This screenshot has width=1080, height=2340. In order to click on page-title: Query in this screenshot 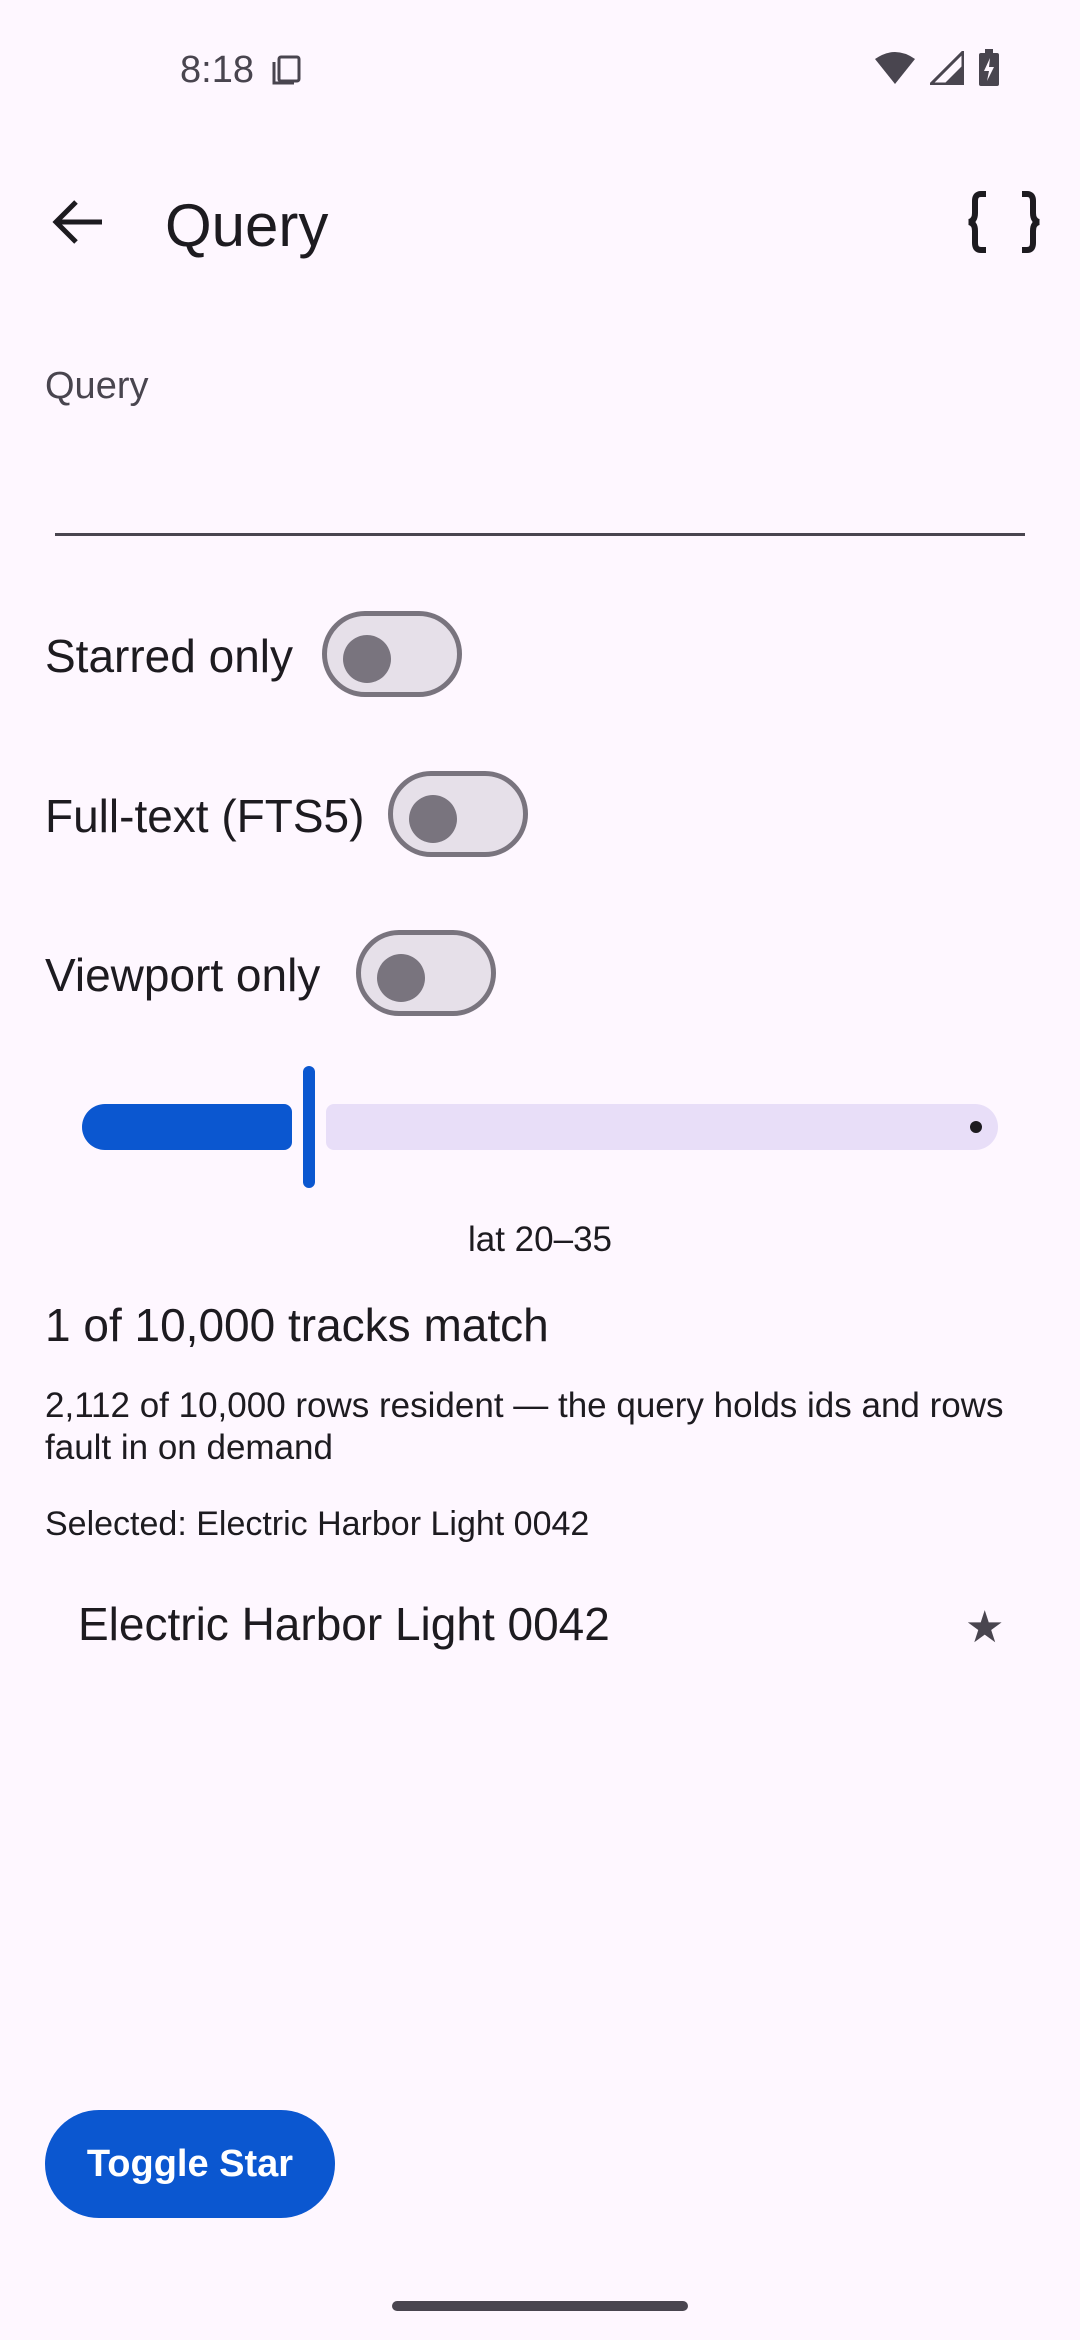, I will do `click(247, 225)`.